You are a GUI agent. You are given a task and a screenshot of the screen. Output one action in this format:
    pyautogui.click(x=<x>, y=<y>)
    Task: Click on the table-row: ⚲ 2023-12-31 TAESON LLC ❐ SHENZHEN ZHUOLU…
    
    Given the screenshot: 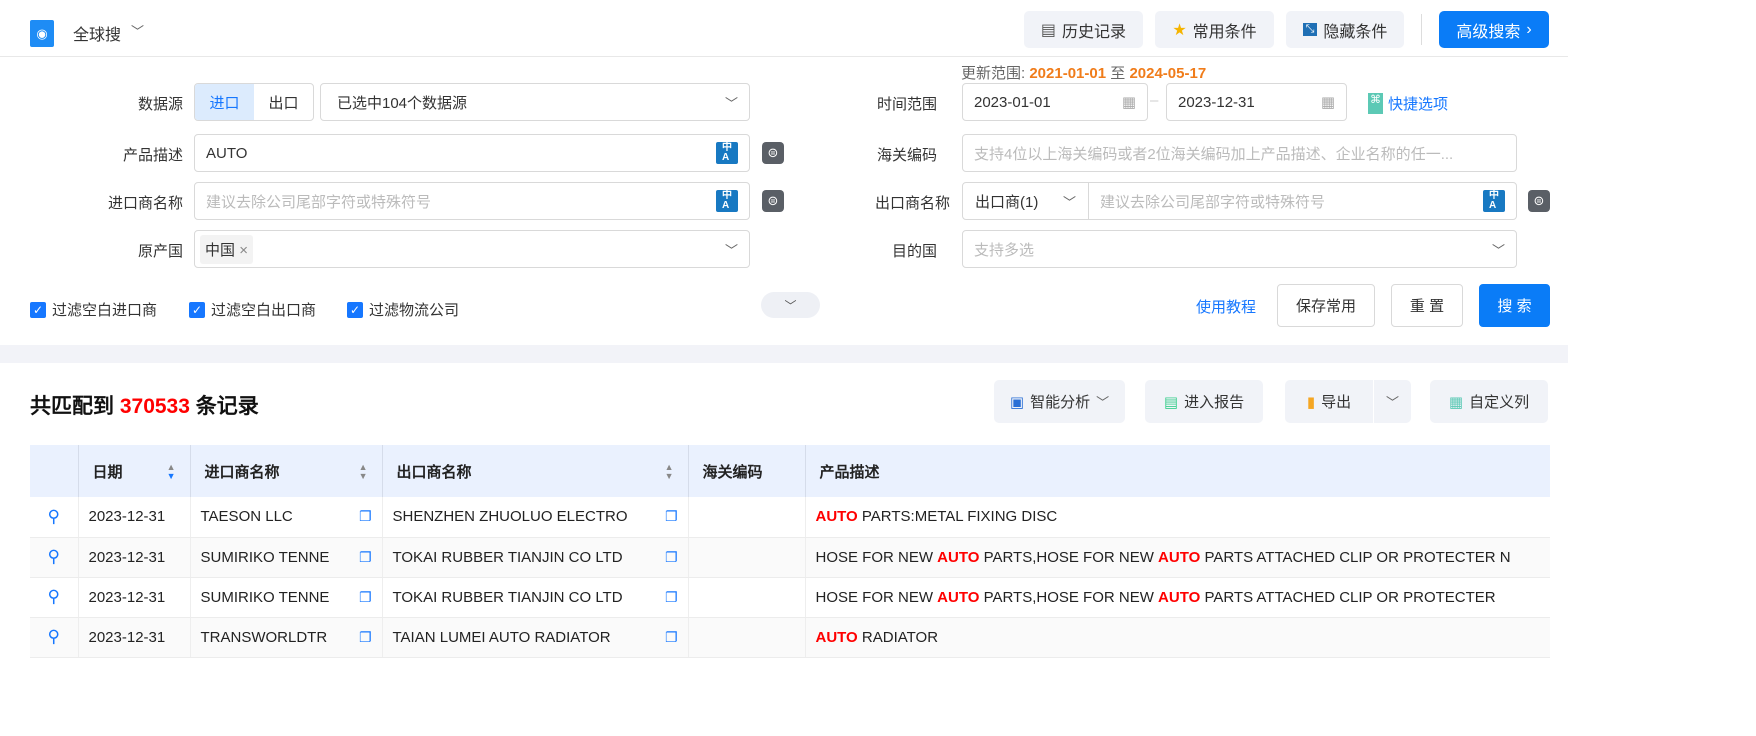 What is the action you would take?
    pyautogui.click(x=790, y=517)
    